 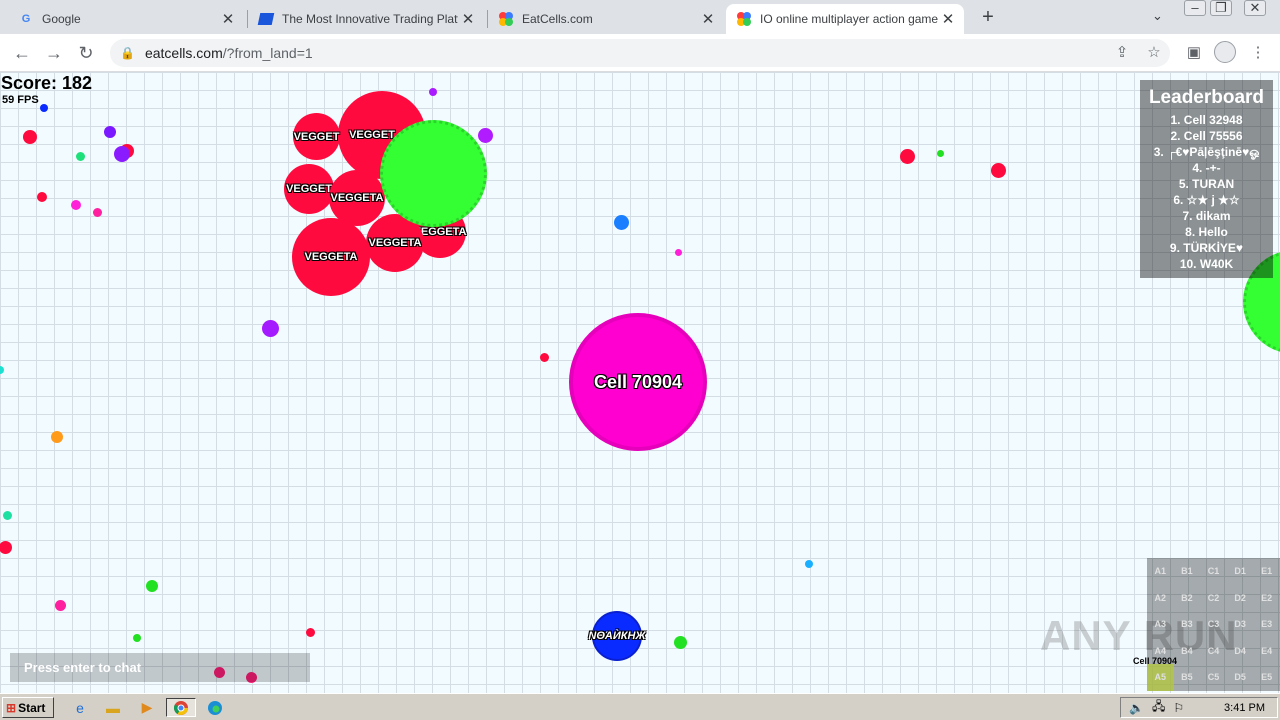 I want to click on share-icon: ⇪, so click(x=1122, y=53).